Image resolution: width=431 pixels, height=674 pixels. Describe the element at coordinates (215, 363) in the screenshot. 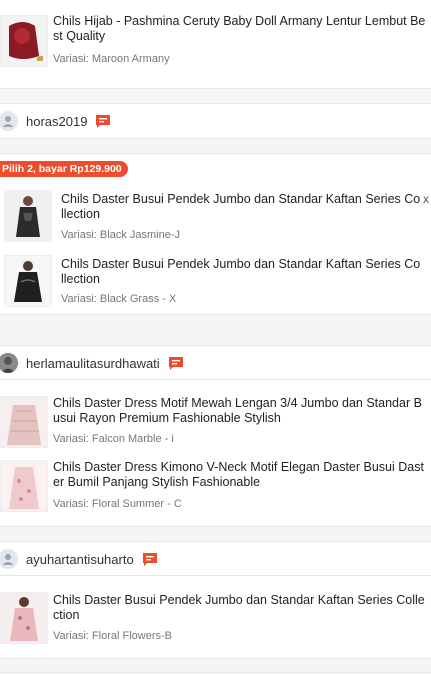

I see `seller-row: herlamaulitasurdhawati` at that location.